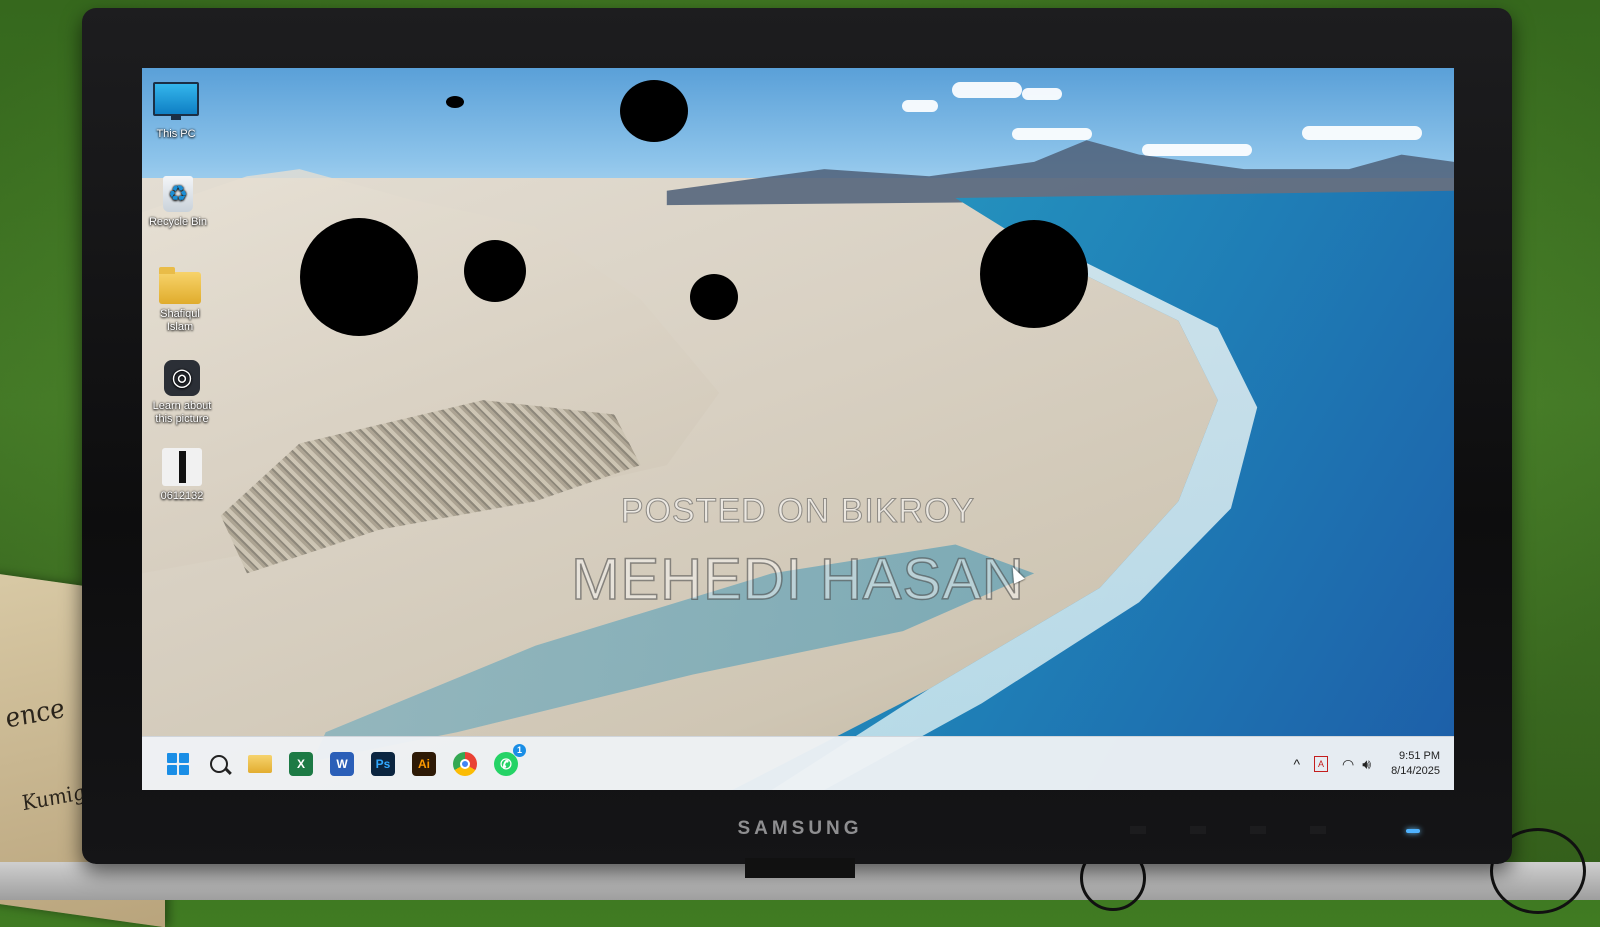 The width and height of the screenshot is (1600, 927). Describe the element at coordinates (176, 134) in the screenshot. I see `desktop-icon-label: This PC` at that location.